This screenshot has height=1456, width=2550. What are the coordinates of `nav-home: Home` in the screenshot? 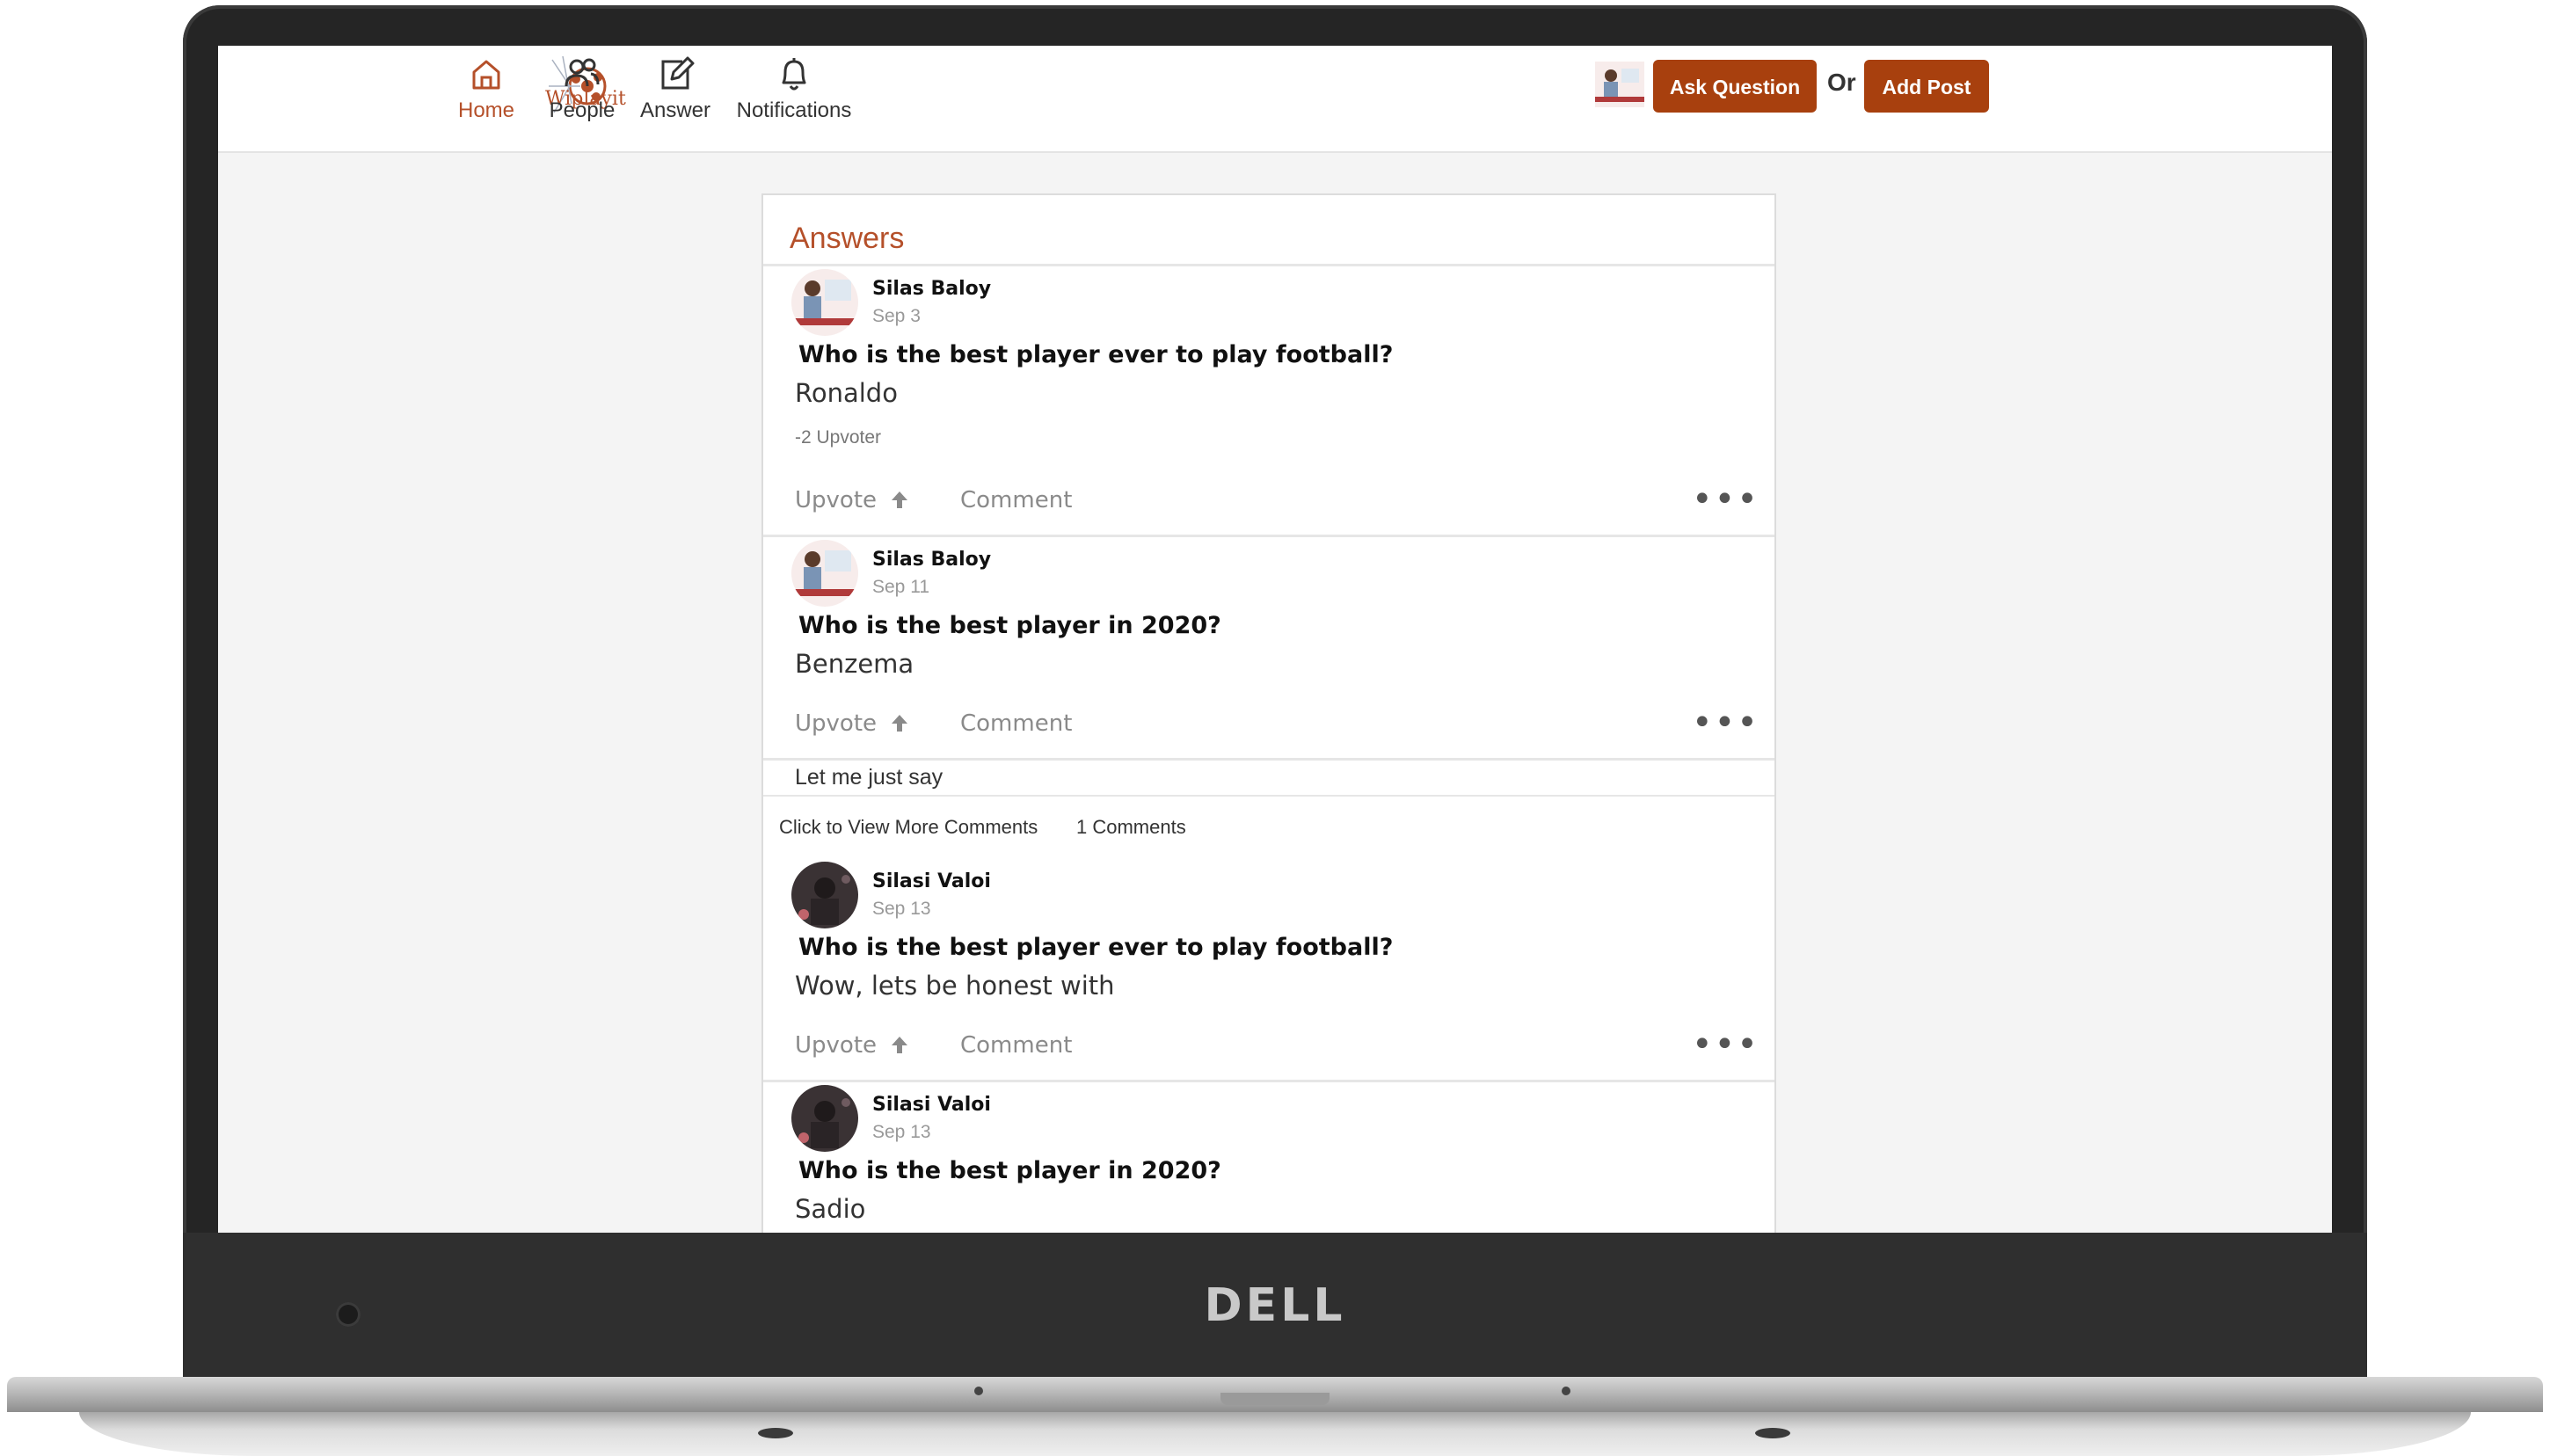 It's located at (486, 98).